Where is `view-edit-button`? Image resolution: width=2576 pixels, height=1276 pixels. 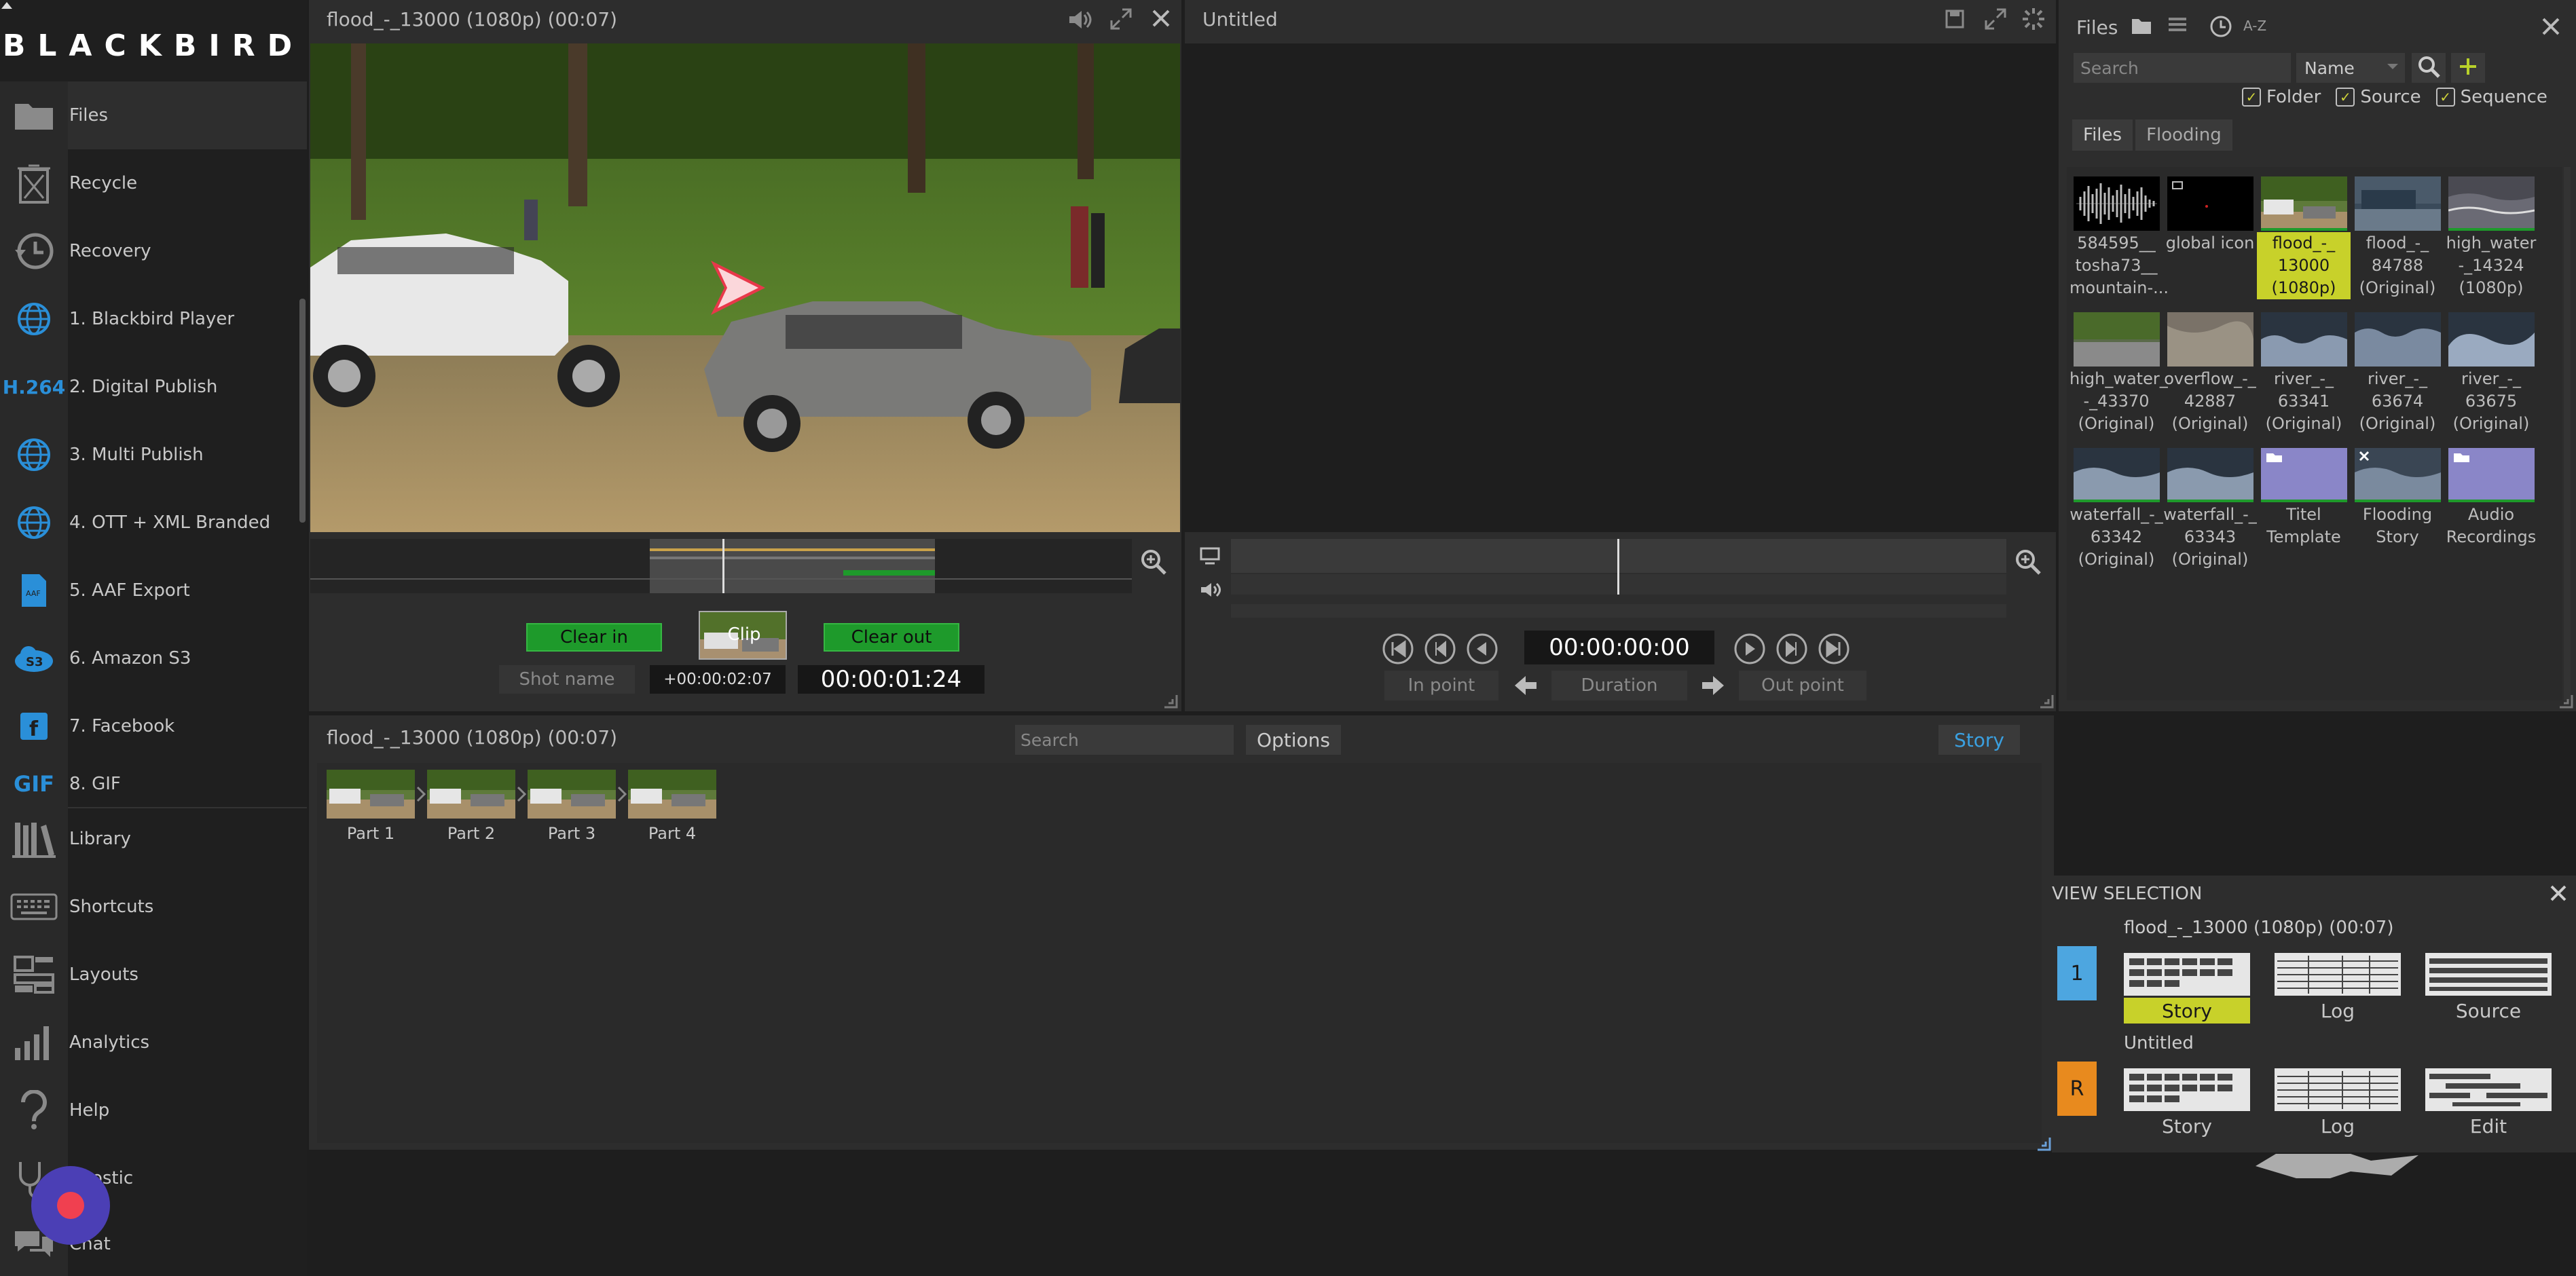 view-edit-button is located at coordinates (2488, 1089).